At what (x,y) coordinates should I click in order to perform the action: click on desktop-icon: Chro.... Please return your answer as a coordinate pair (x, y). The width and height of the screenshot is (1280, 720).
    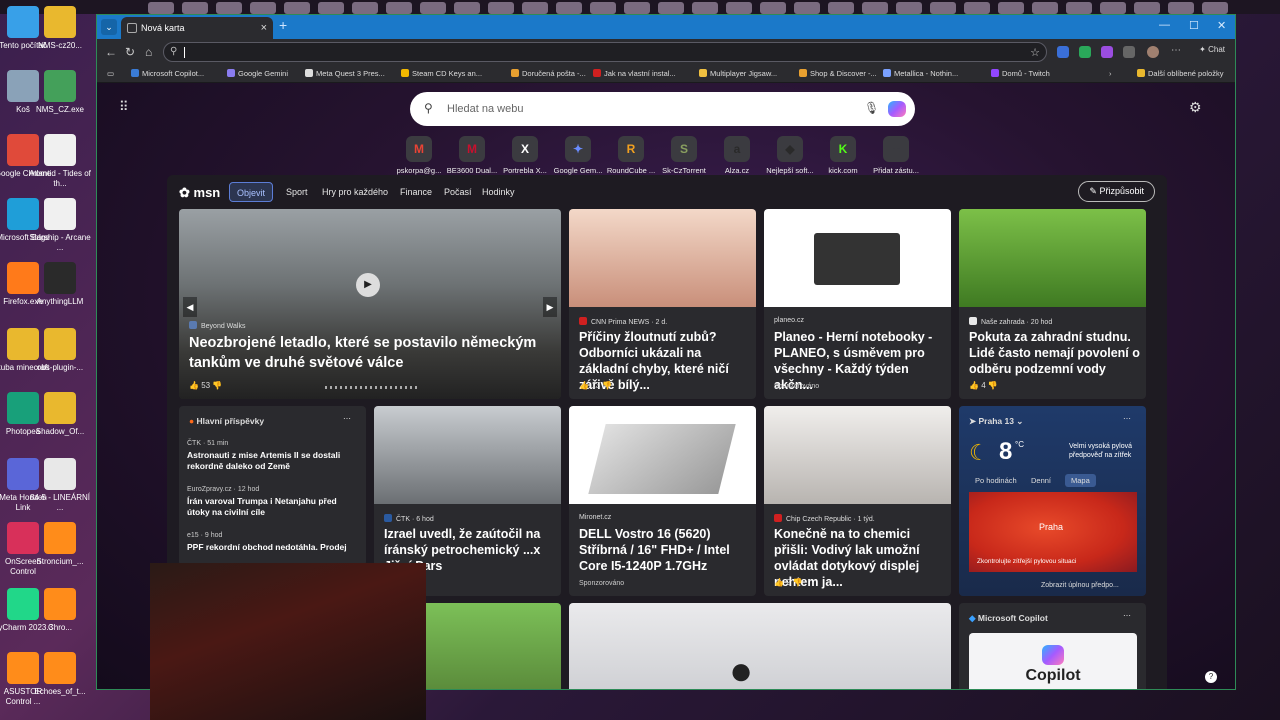
    Looking at the image, I should click on (60, 610).